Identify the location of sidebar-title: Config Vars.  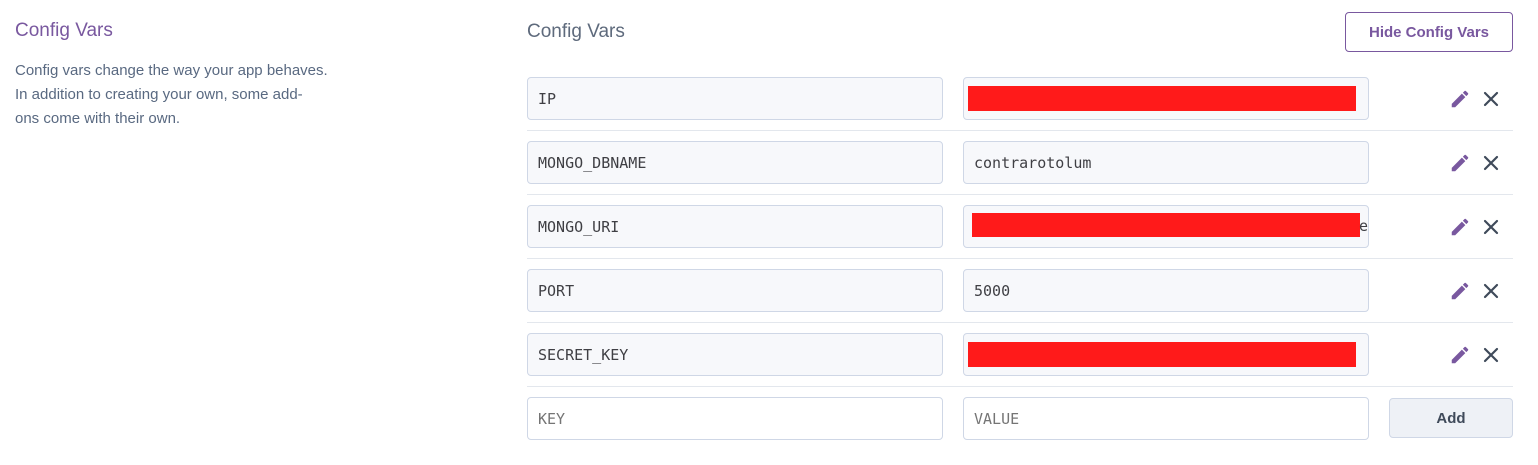
(64, 30).